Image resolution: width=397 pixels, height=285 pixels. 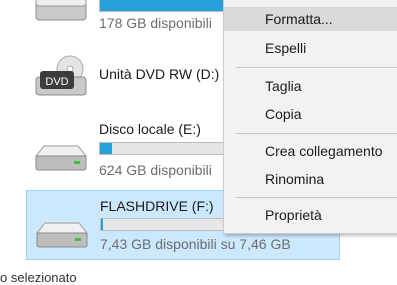 What do you see at coordinates (195, 244) in the screenshot?
I see `drive-free-space: 7,43 GB disponibili su 7,46 GB` at bounding box center [195, 244].